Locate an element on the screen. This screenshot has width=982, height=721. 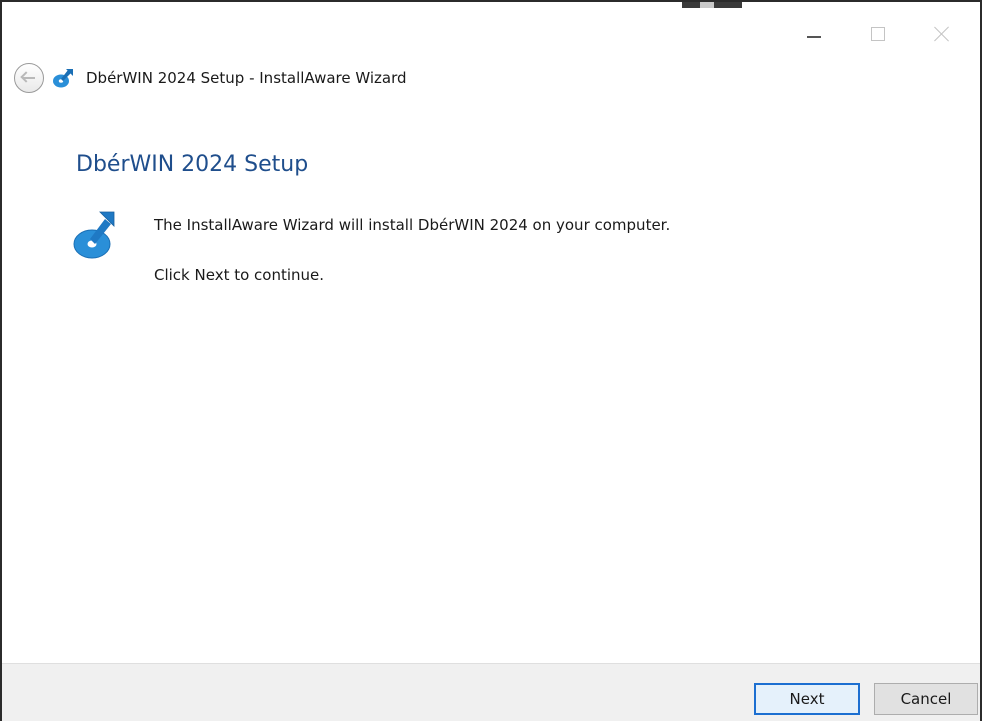
back-button is located at coordinates (29, 78).